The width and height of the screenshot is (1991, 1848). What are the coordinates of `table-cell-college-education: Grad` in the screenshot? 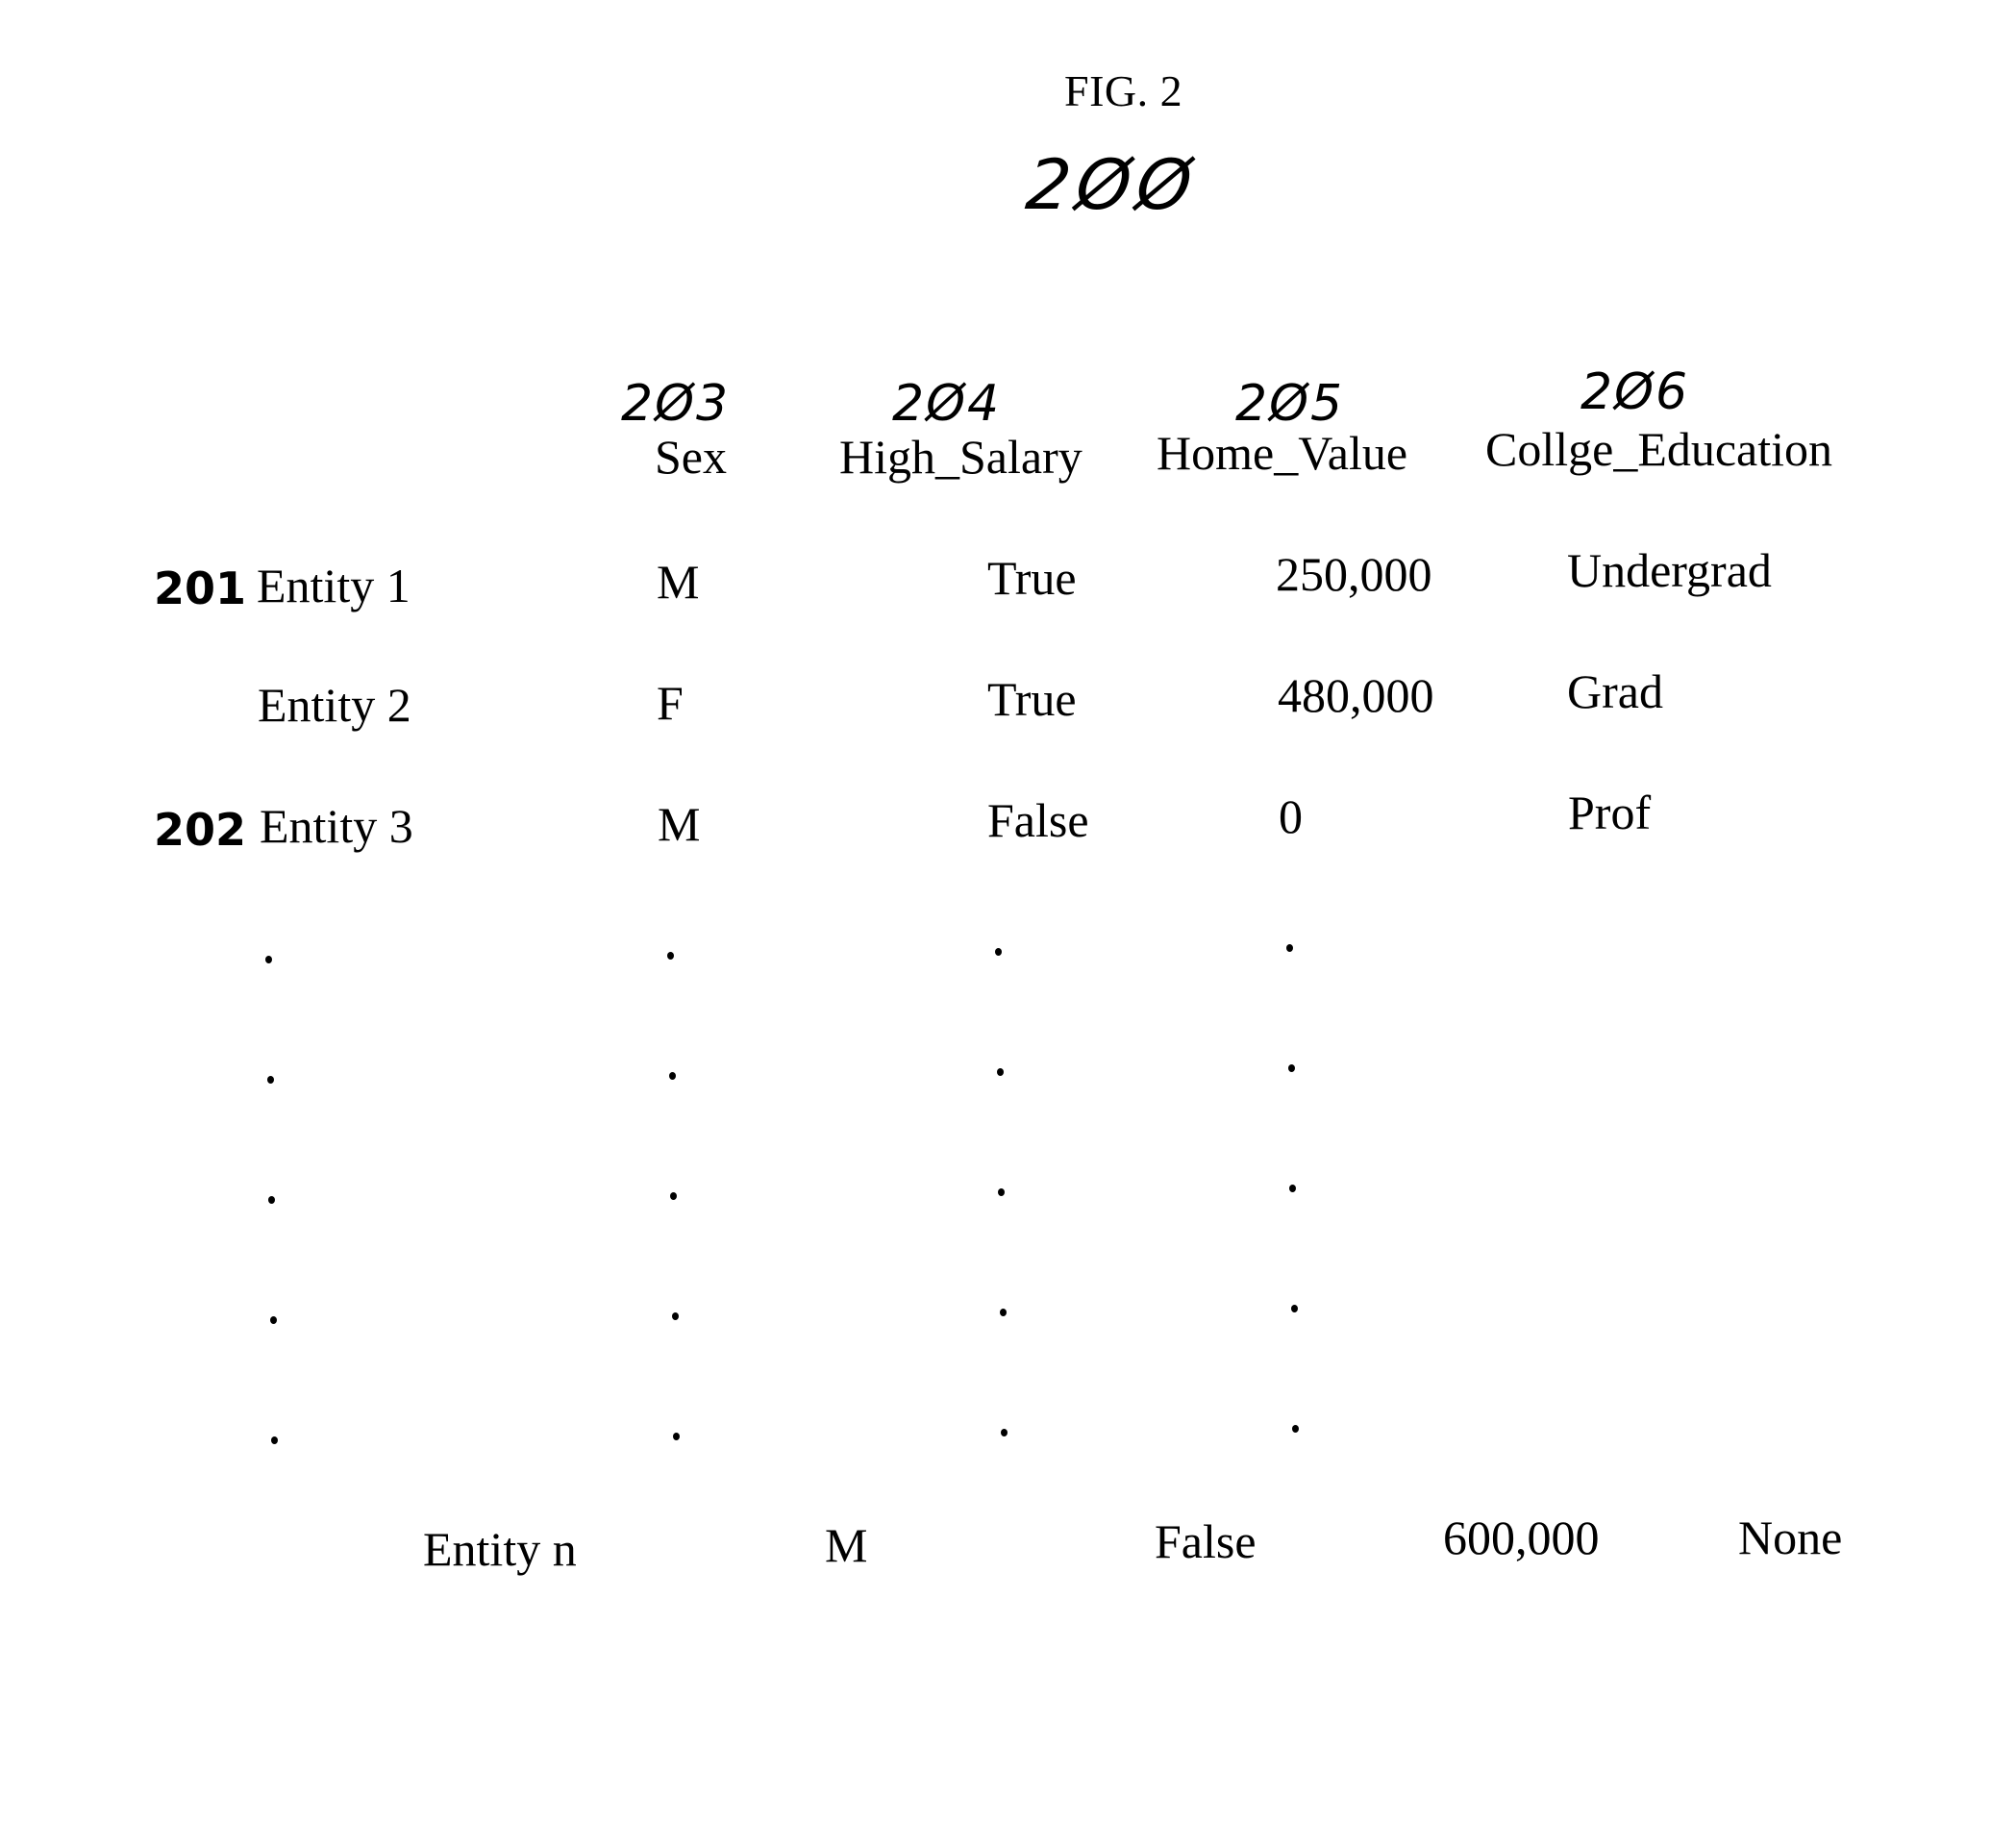 It's located at (1615, 691).